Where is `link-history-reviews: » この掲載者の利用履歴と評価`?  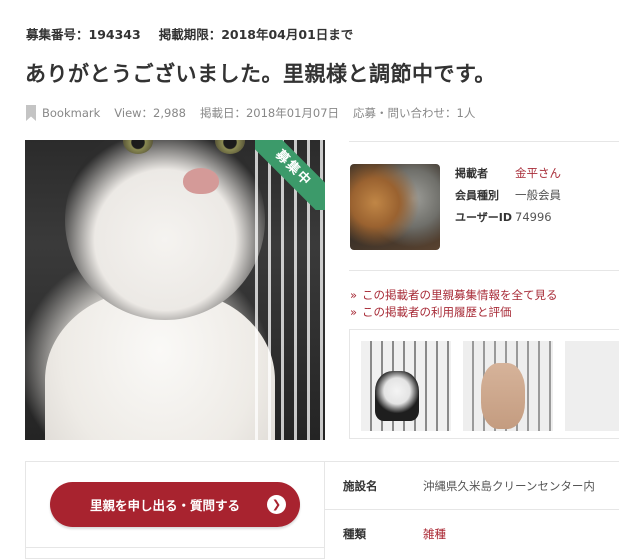 link-history-reviews: » この掲載者の利用履歴と評価 is located at coordinates (454, 312).